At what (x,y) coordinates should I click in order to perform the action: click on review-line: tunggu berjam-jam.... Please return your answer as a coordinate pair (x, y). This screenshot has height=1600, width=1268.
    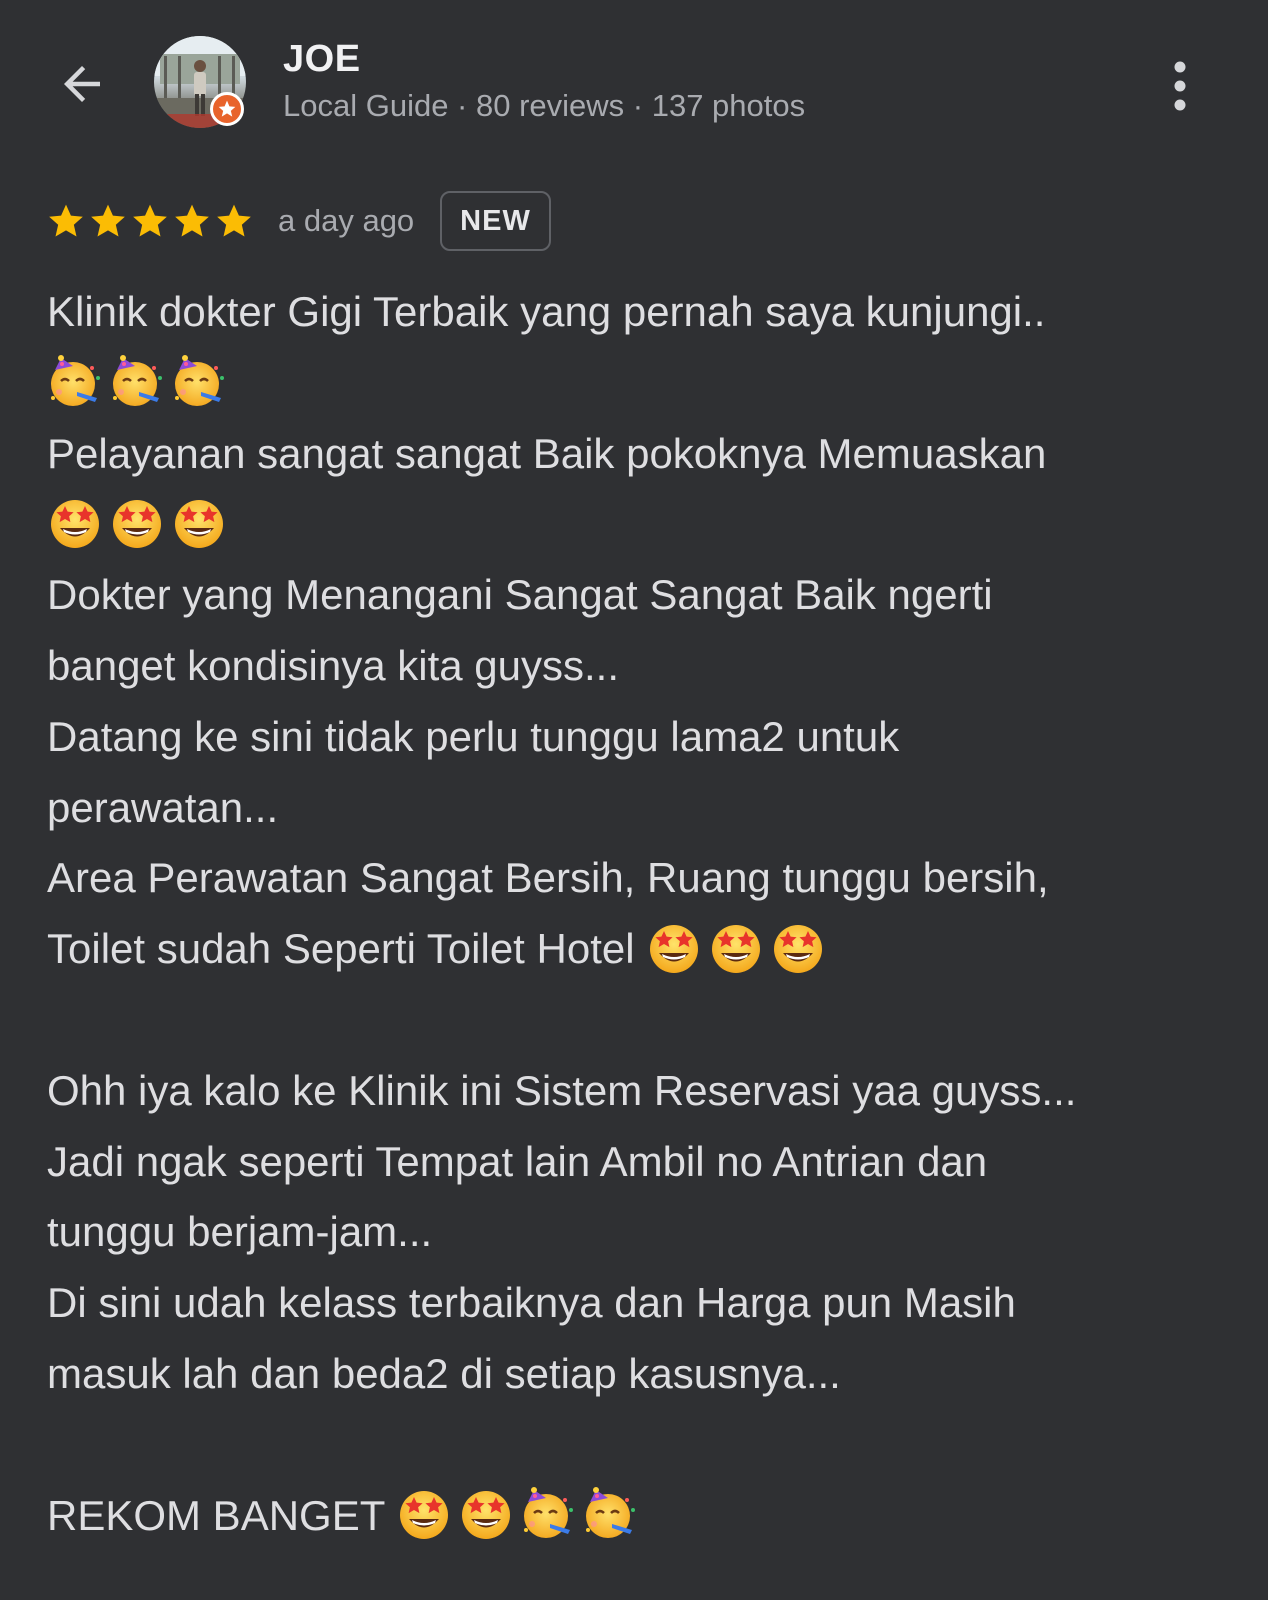
    Looking at the image, I should click on (642, 1232).